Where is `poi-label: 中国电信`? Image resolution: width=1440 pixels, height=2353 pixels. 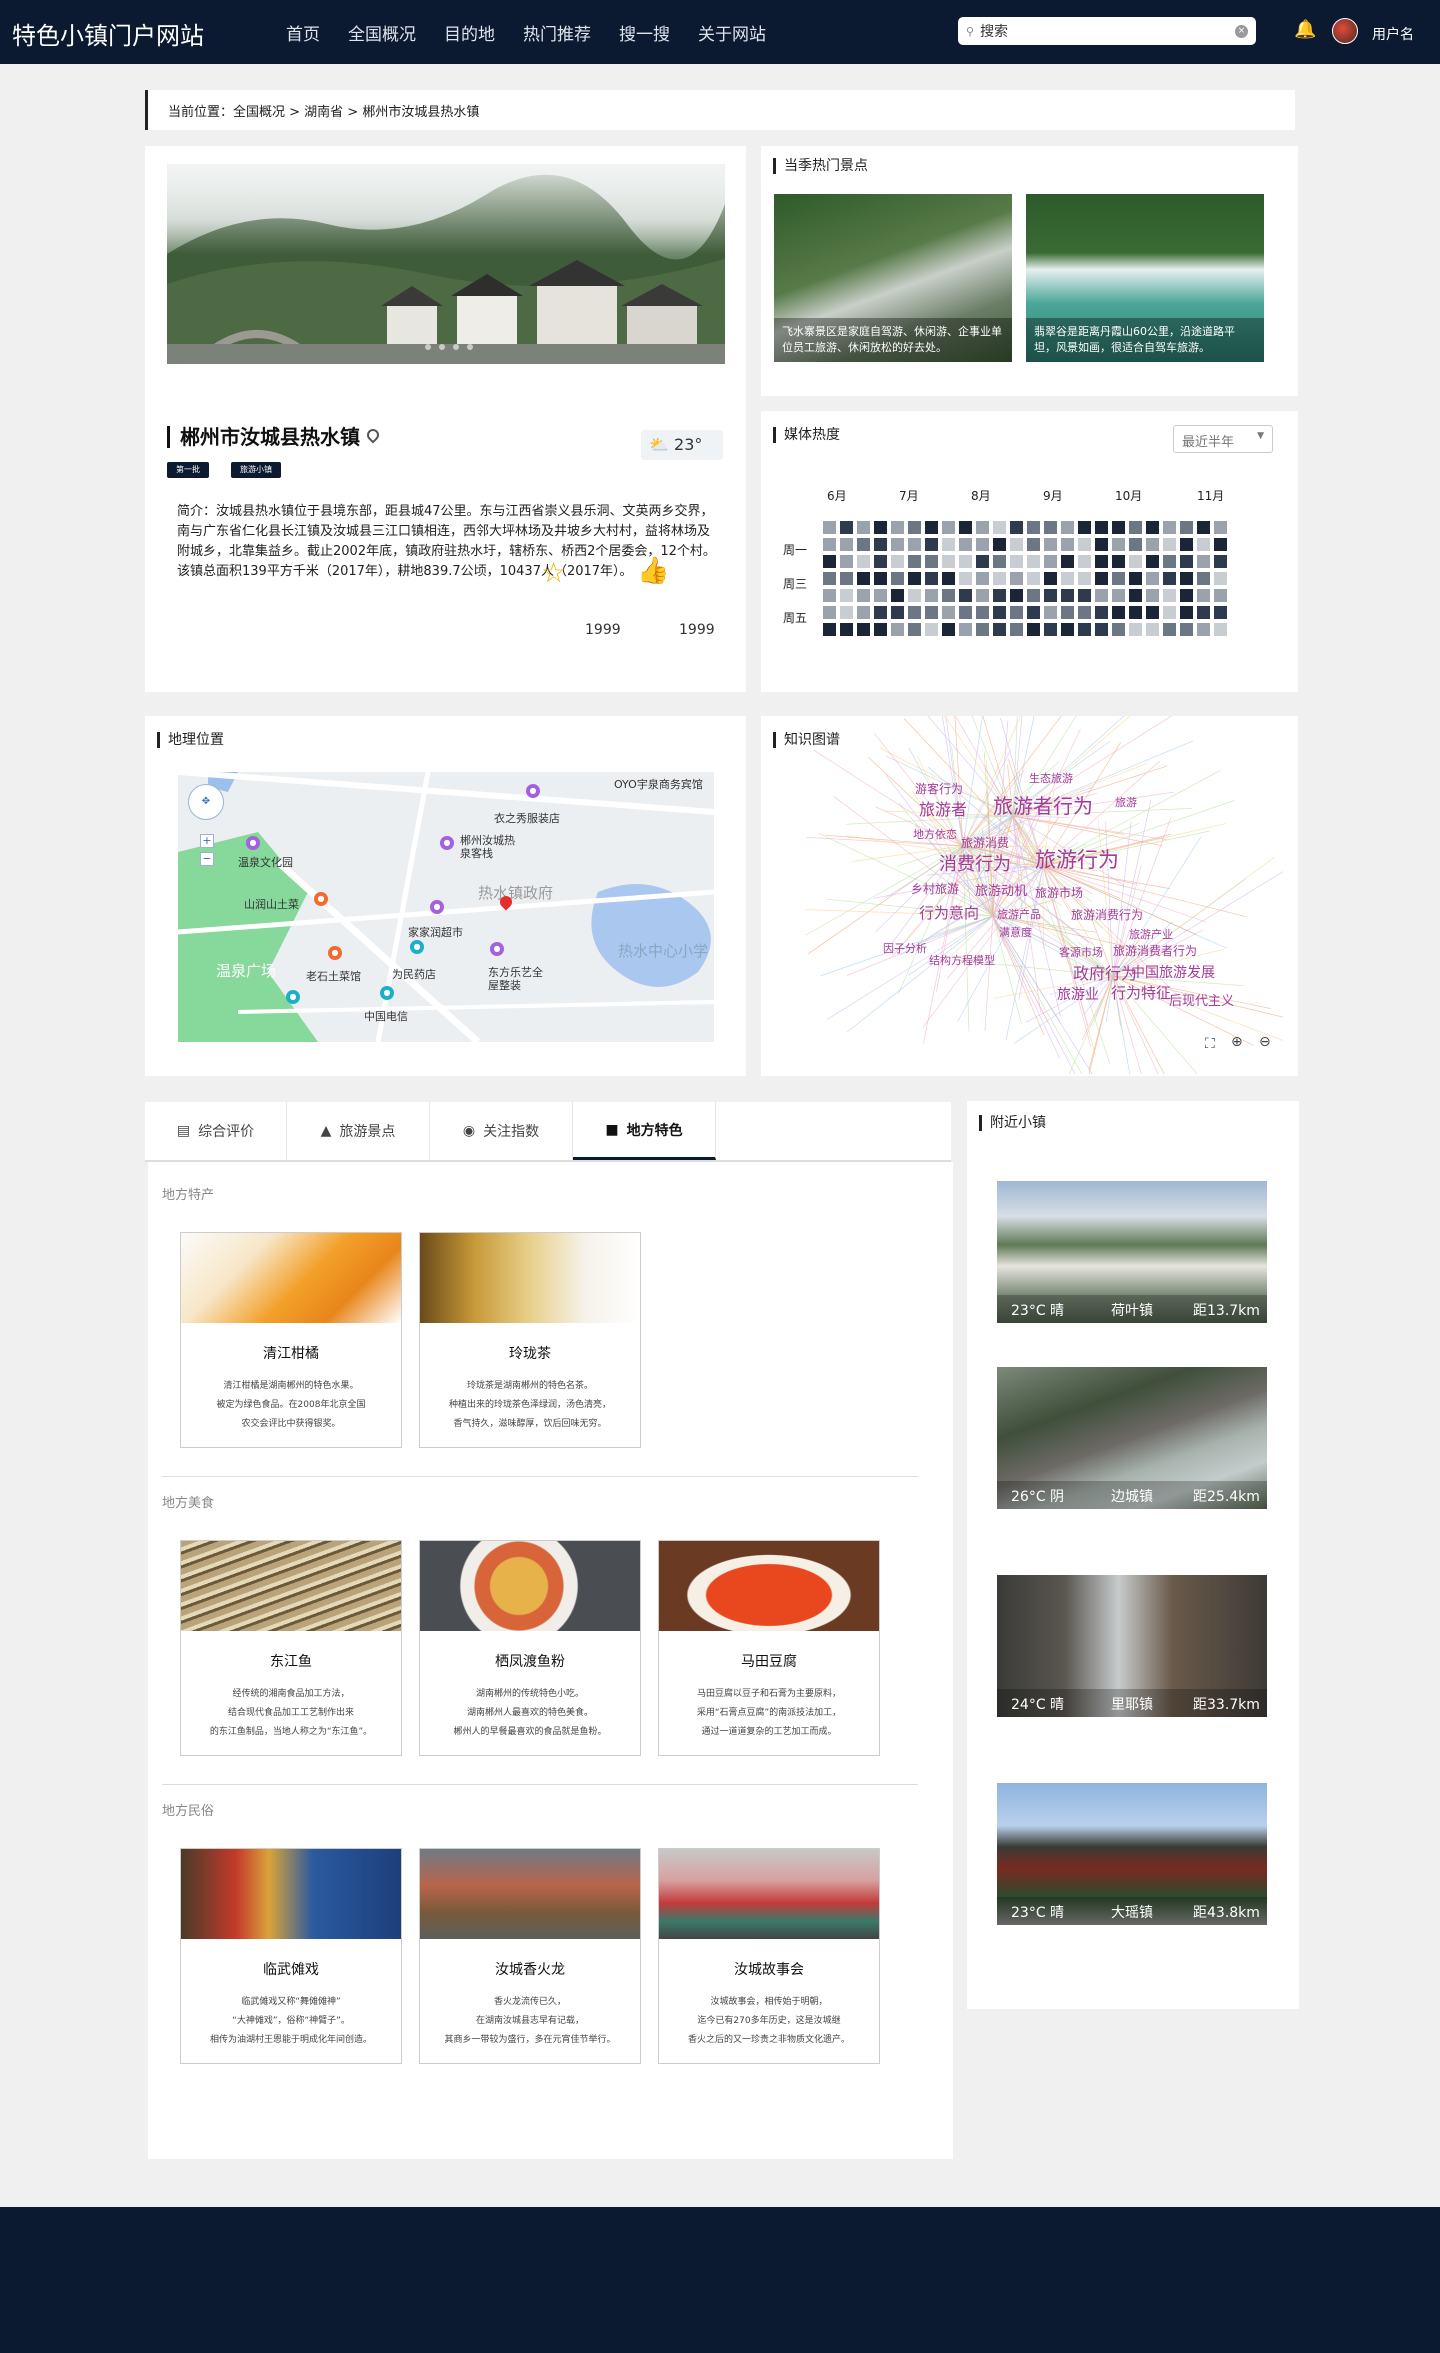 poi-label: 中国电信 is located at coordinates (386, 1016).